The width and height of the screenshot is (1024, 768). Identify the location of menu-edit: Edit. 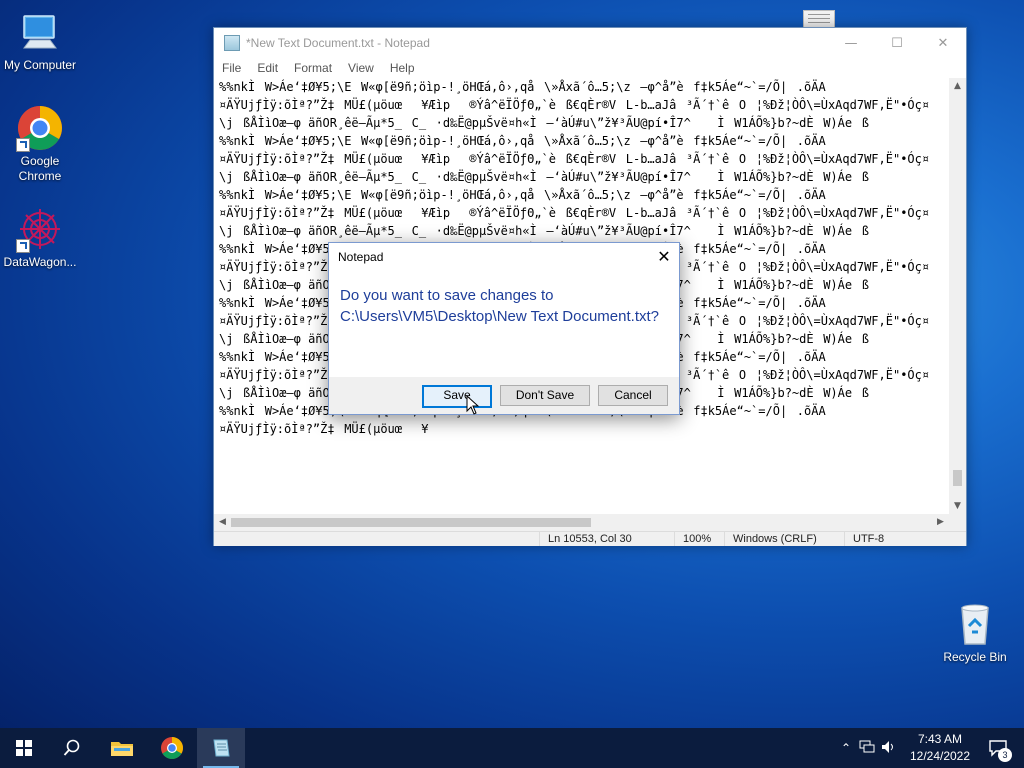
(267, 68).